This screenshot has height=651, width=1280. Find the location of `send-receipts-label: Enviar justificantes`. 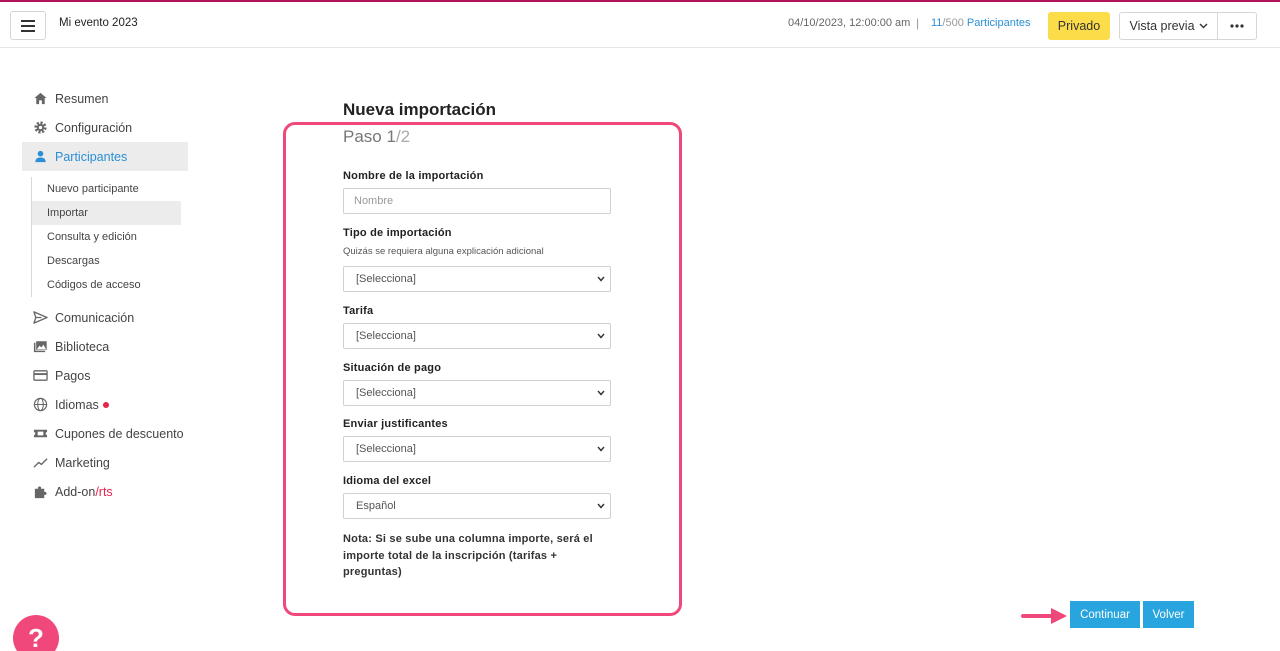

send-receipts-label: Enviar justificantes is located at coordinates (395, 424).